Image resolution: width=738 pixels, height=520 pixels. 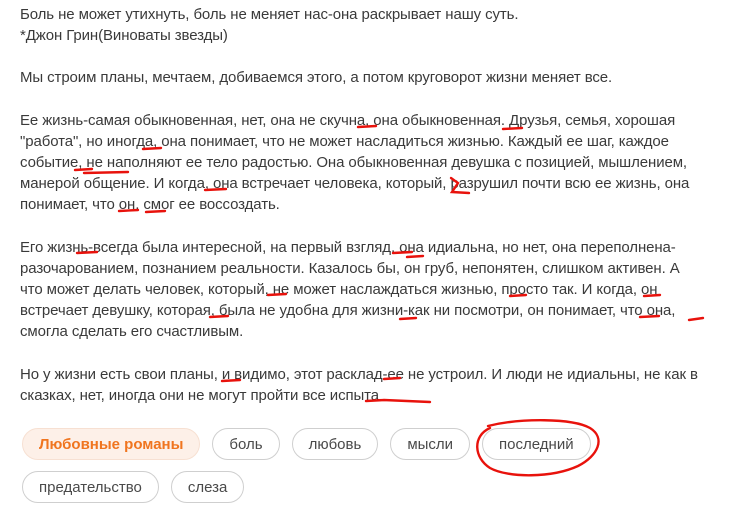 I want to click on paragraph-line: смогла сделать его счастливым., so click(x=132, y=332).